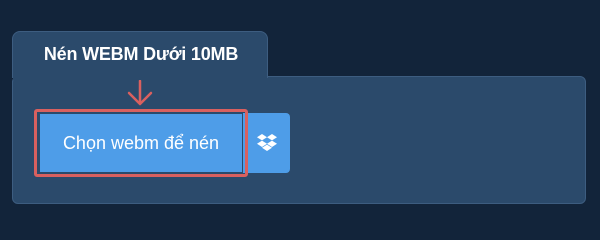  I want to click on arrow-down-icon, so click(140, 93).